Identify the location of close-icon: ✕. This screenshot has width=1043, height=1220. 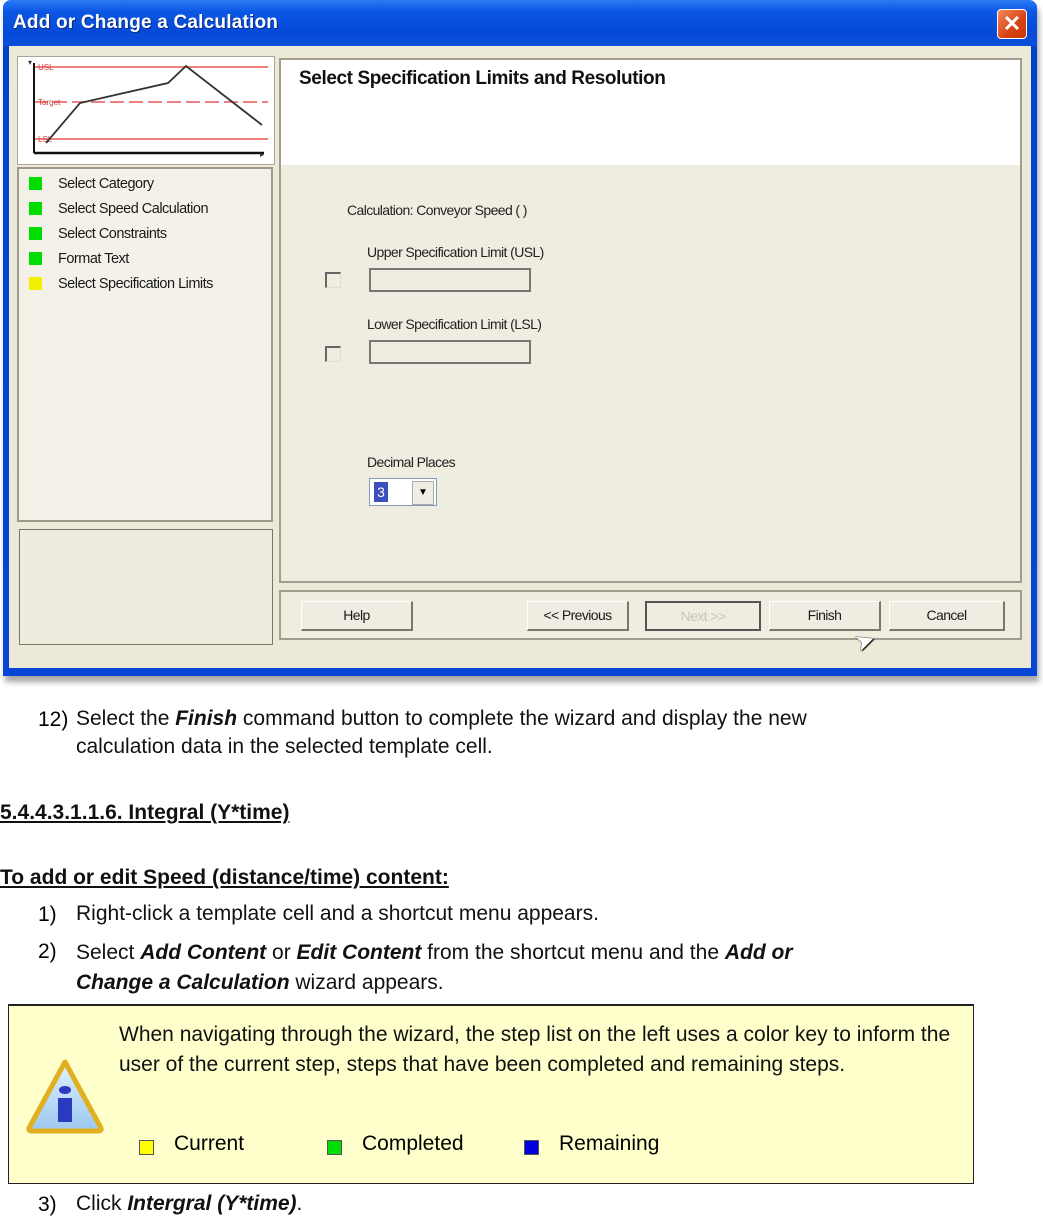
(1012, 23).